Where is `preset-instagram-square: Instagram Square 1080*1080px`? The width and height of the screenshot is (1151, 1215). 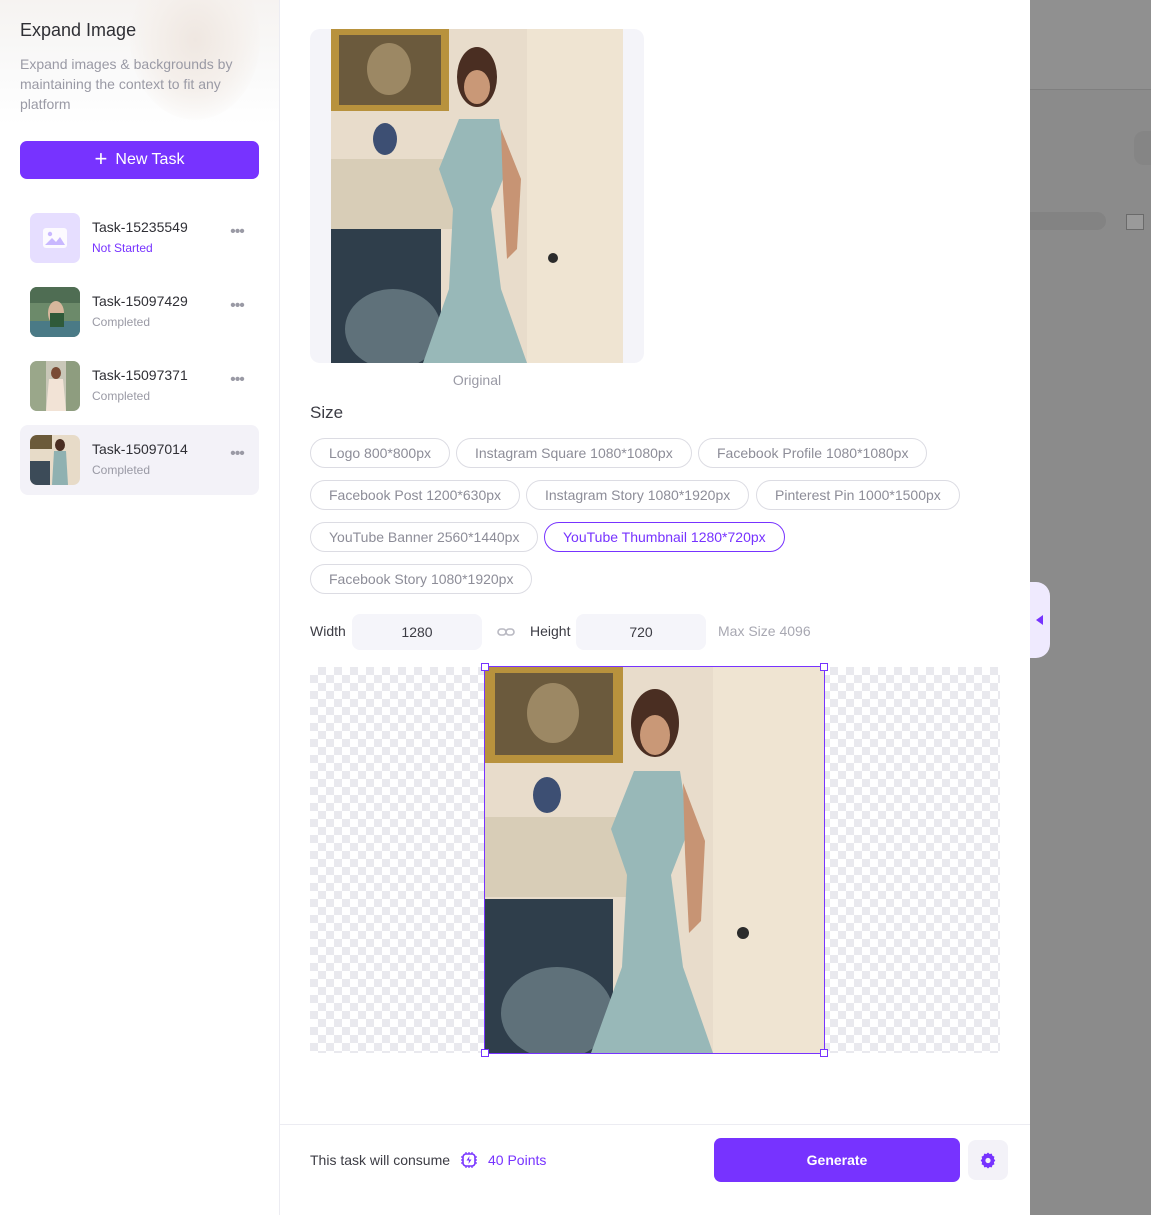 preset-instagram-square: Instagram Square 1080*1080px is located at coordinates (574, 453).